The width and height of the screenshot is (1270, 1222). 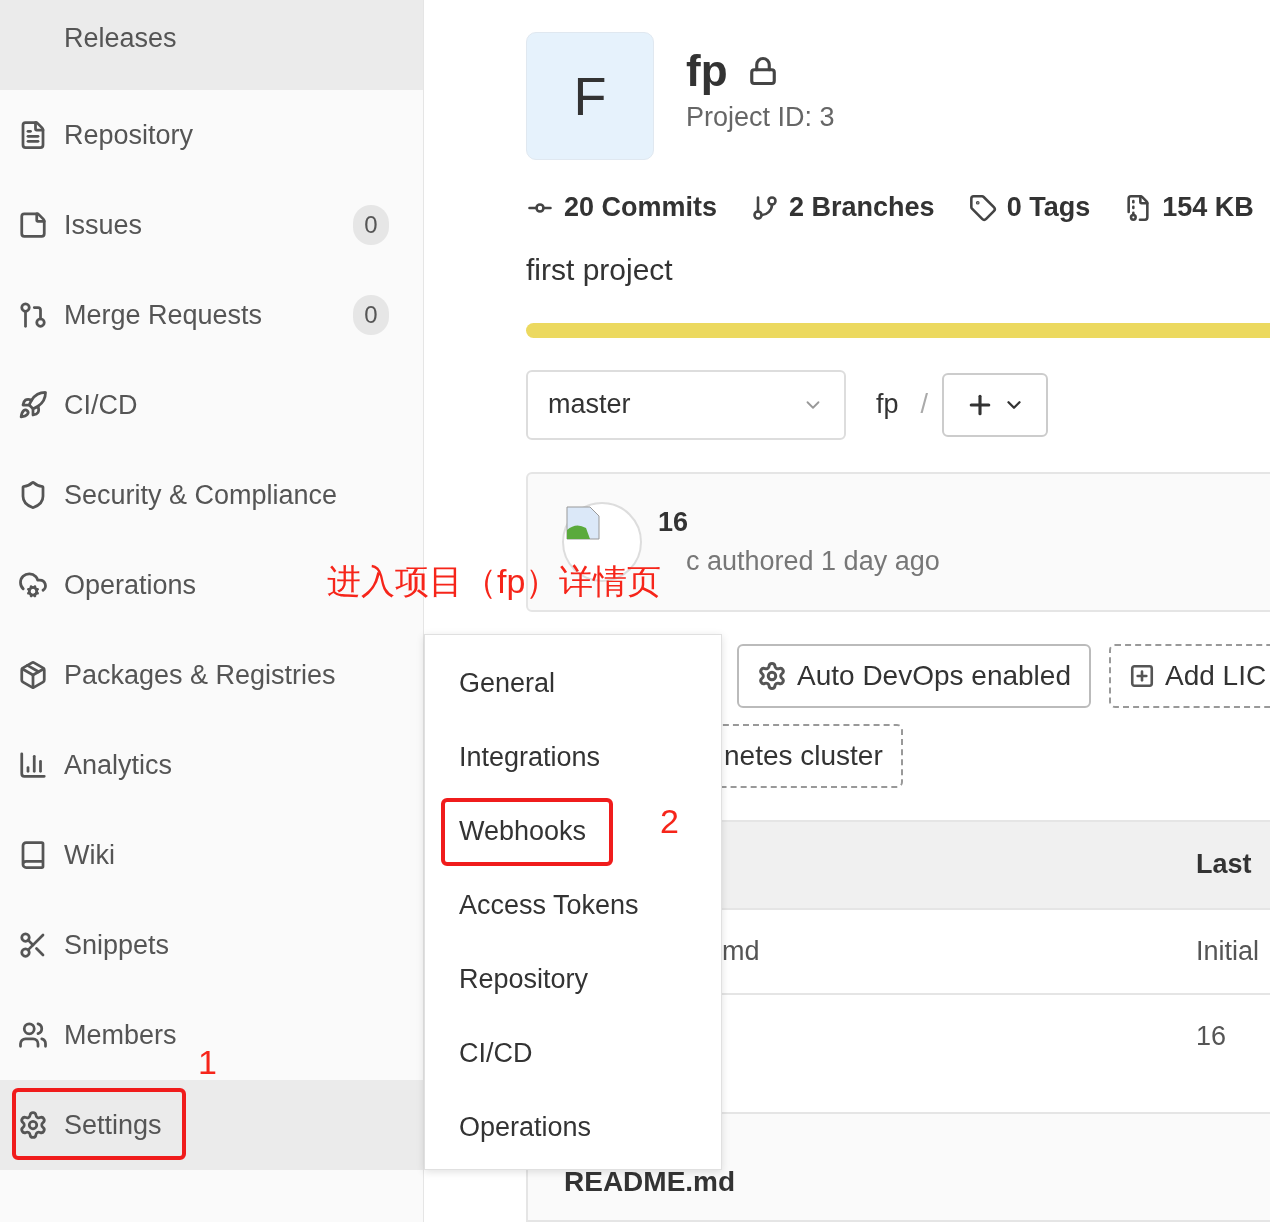 What do you see at coordinates (707, 71) in the screenshot?
I see `project-name: fp` at bounding box center [707, 71].